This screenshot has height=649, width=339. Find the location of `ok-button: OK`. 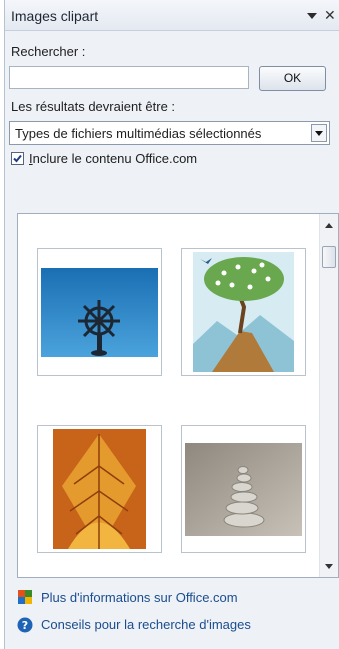

ok-button: OK is located at coordinates (292, 78).